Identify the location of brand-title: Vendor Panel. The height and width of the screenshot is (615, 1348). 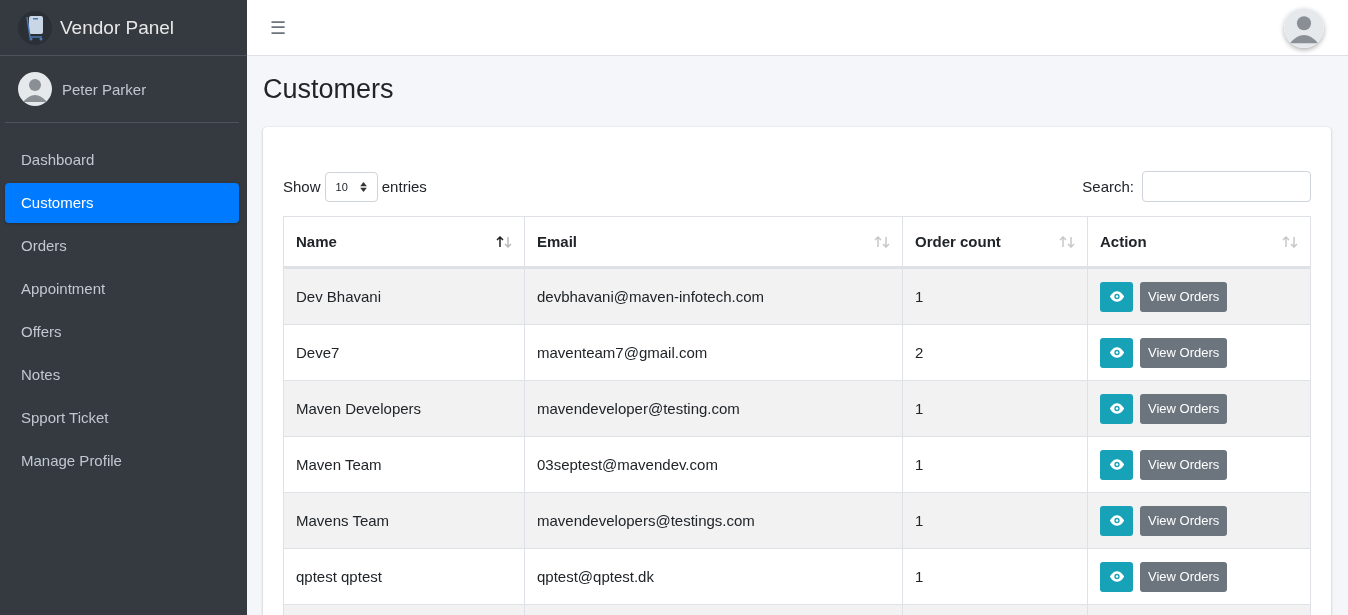
(117, 27).